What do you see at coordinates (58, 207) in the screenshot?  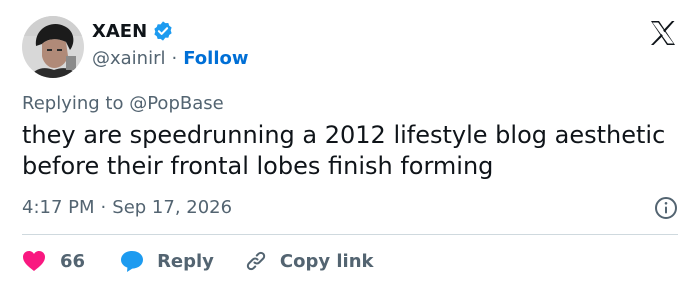 I see `tweet-time: 4:17 PM` at bounding box center [58, 207].